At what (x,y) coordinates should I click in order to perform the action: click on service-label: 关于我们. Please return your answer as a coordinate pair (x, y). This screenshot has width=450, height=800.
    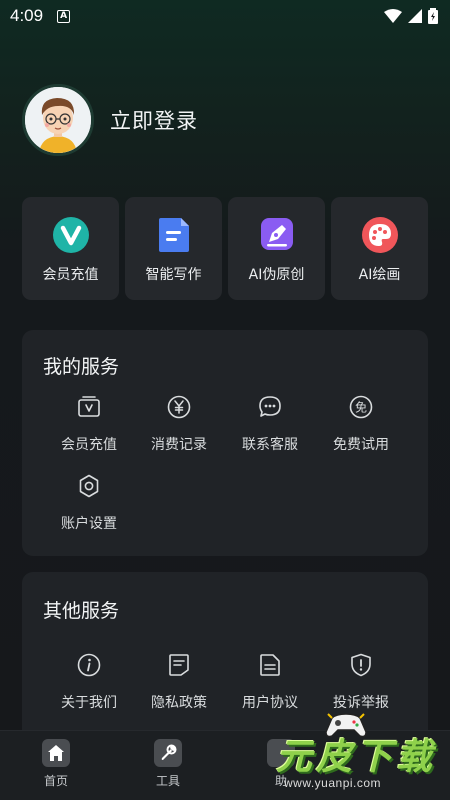
    Looking at the image, I should click on (89, 703).